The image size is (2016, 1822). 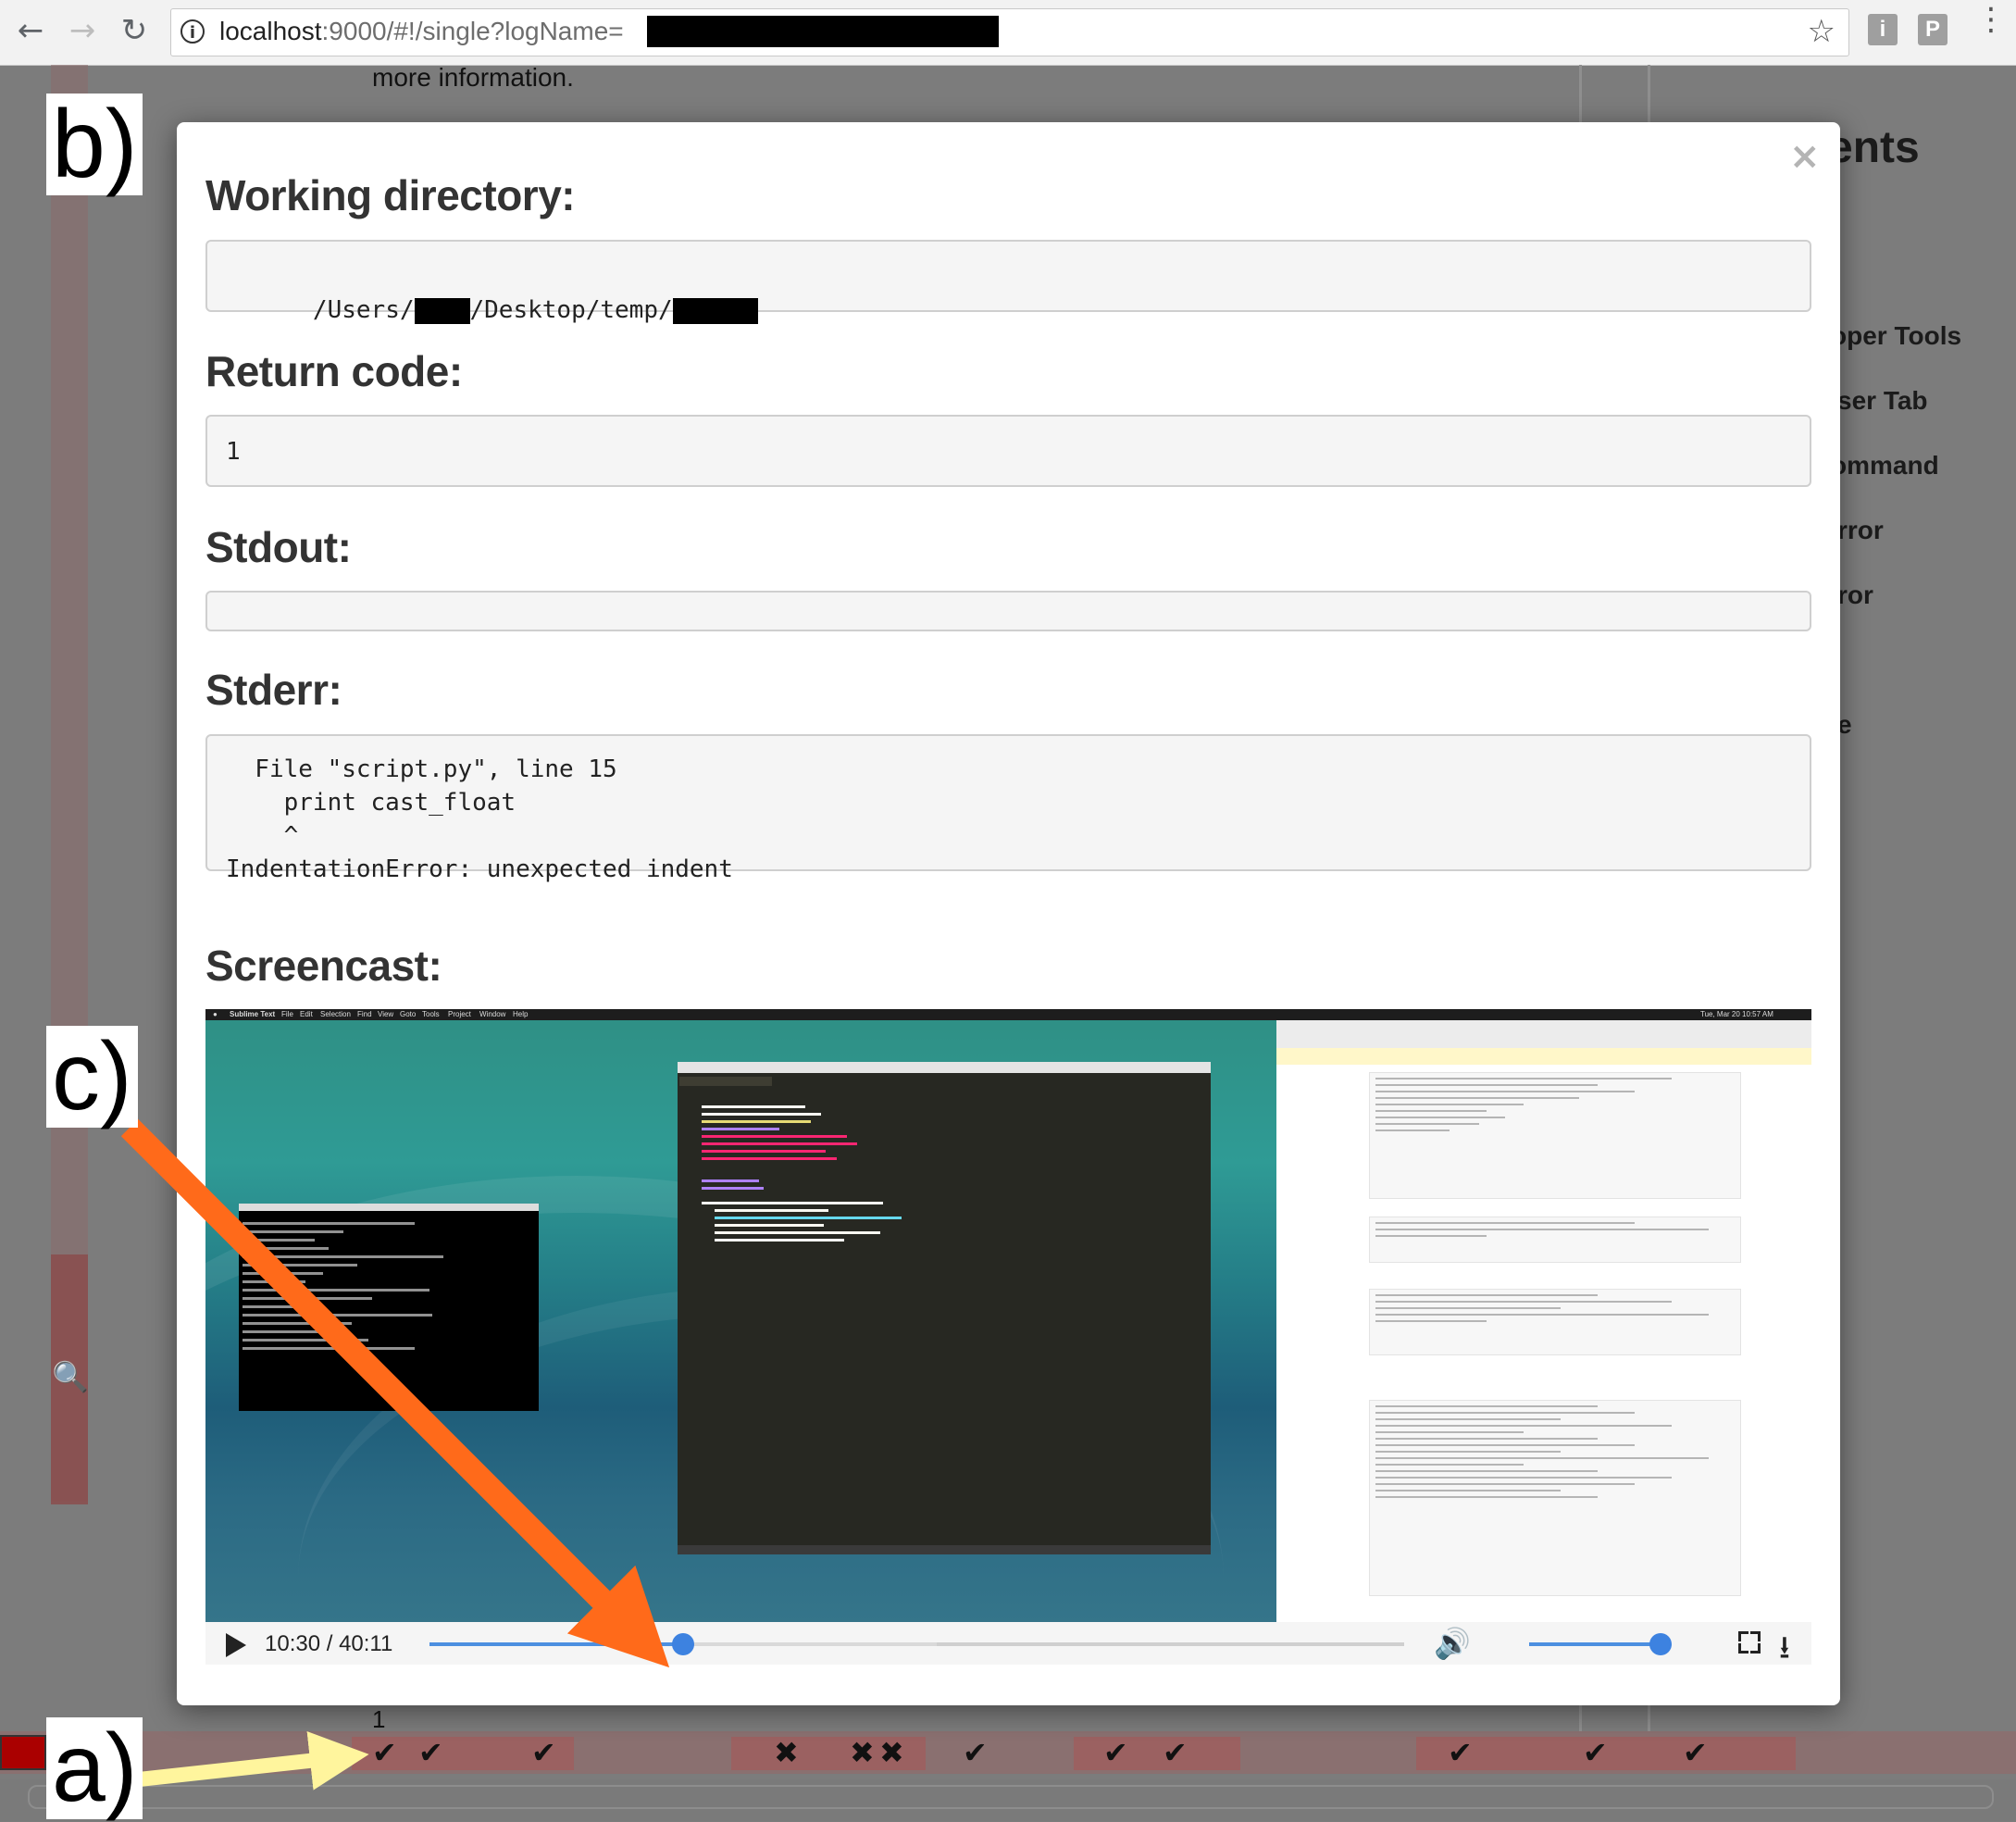 I want to click on arrow-a, so click(x=254, y=1761).